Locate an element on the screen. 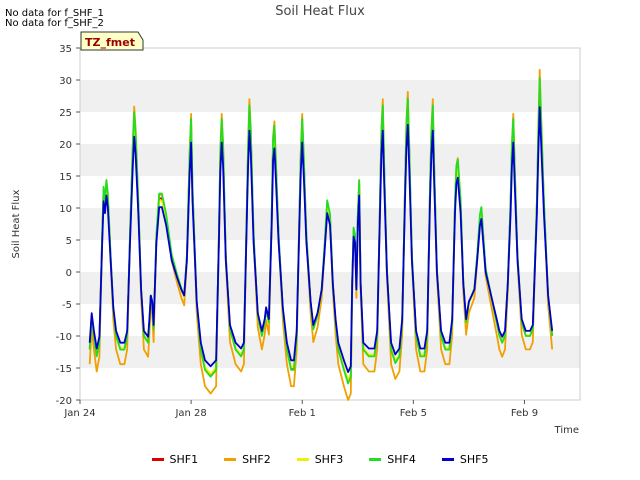 This screenshot has height=480, width=640. y-tick-label: -20 is located at coordinates (64, 401).